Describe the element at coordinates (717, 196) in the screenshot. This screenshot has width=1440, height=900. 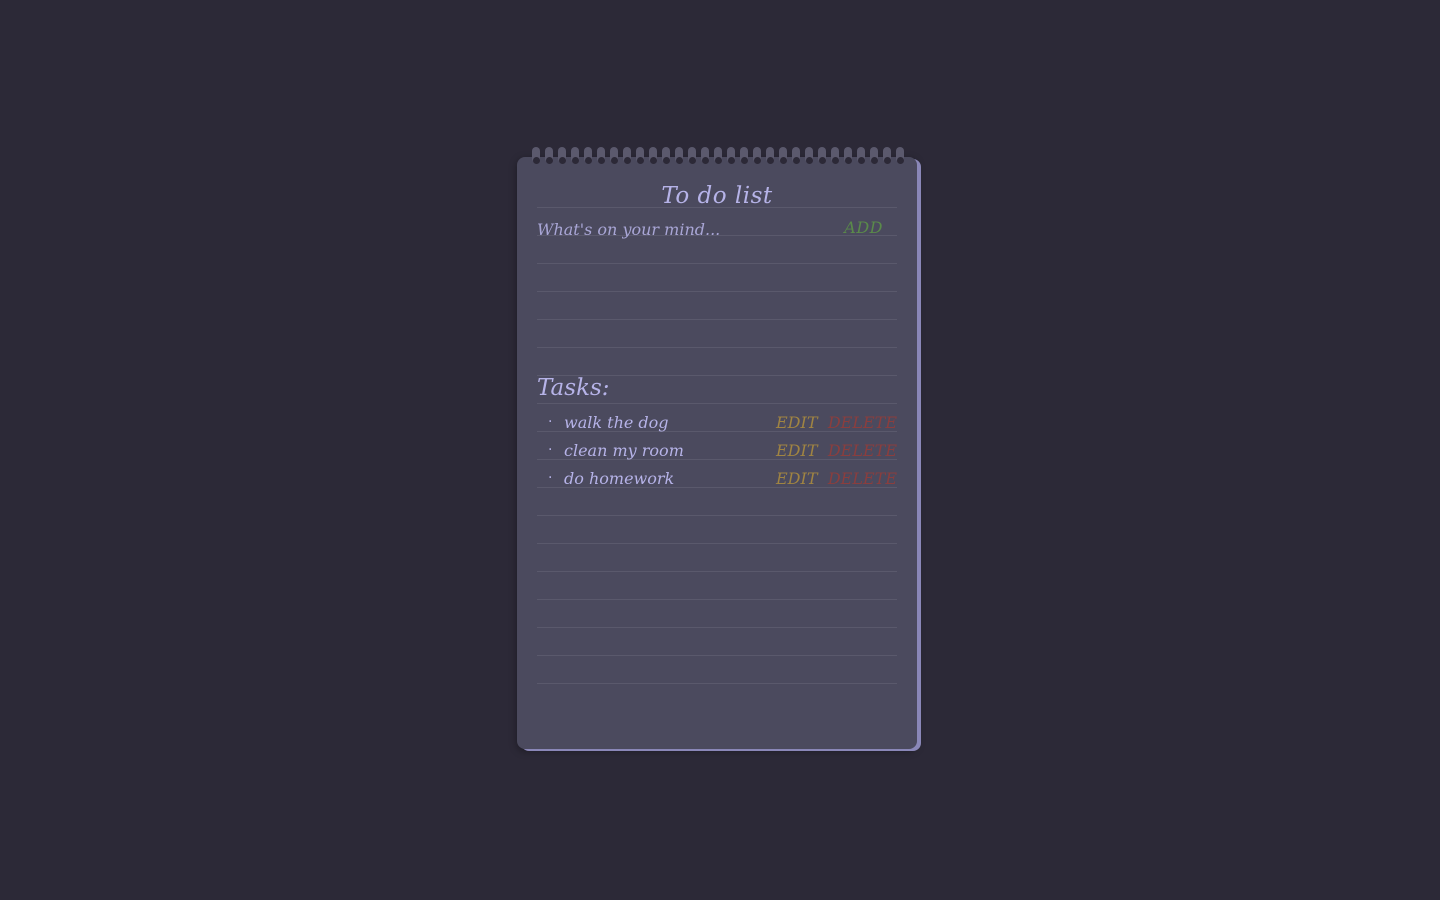
I see `app-title: To do list` at that location.